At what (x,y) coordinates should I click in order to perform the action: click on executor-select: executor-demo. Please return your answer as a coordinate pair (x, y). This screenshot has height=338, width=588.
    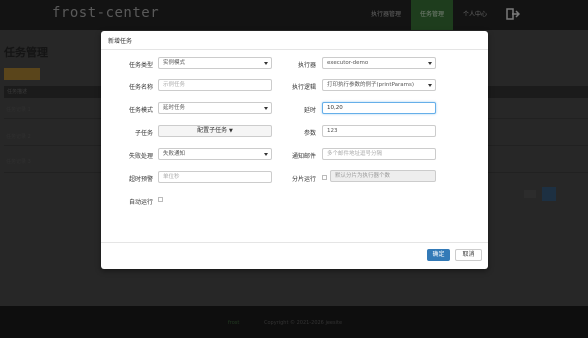
    Looking at the image, I should click on (379, 63).